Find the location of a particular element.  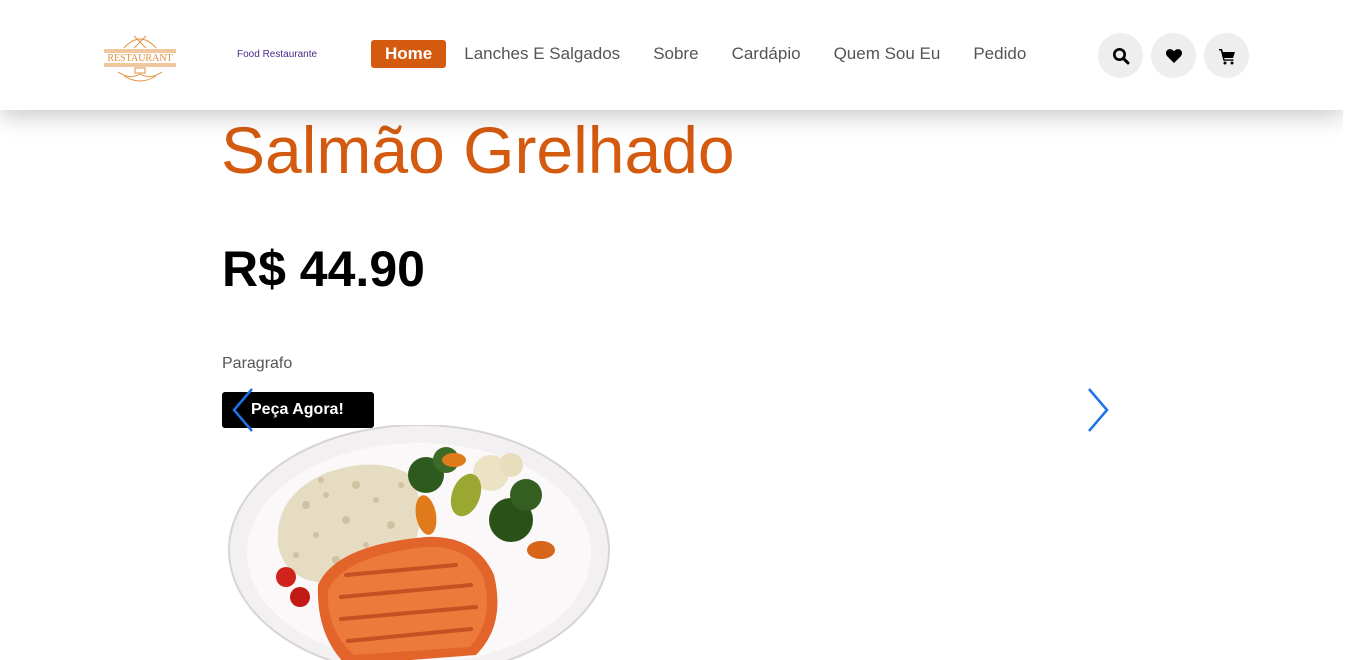

search-icon is located at coordinates (1120, 55).